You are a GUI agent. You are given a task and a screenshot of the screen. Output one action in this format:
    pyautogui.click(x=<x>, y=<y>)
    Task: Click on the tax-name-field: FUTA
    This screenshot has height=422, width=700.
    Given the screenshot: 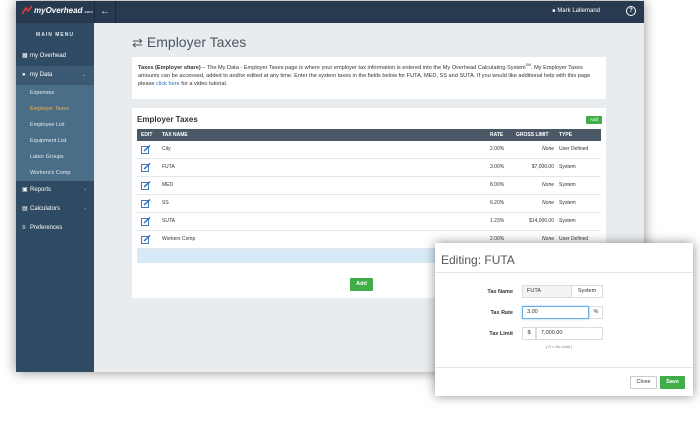 What is the action you would take?
    pyautogui.click(x=547, y=291)
    